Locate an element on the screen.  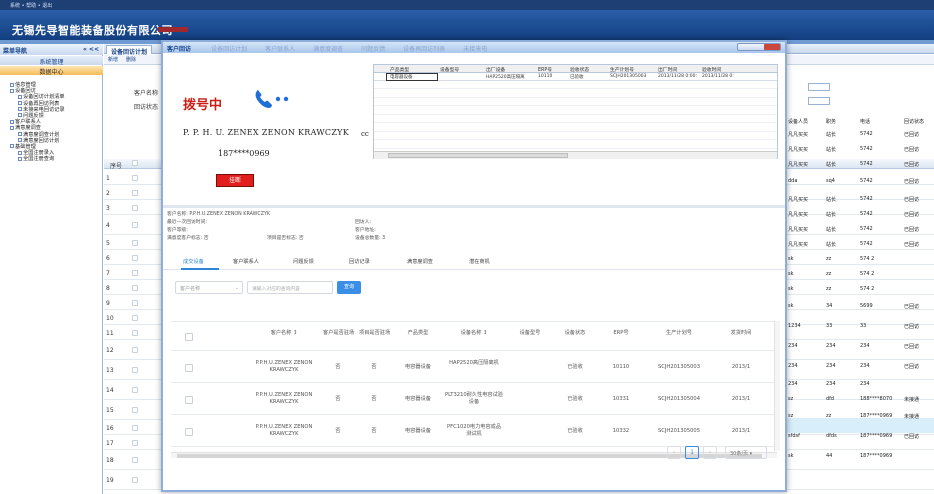
mini-scrollbar-thumb is located at coordinates (478, 155).